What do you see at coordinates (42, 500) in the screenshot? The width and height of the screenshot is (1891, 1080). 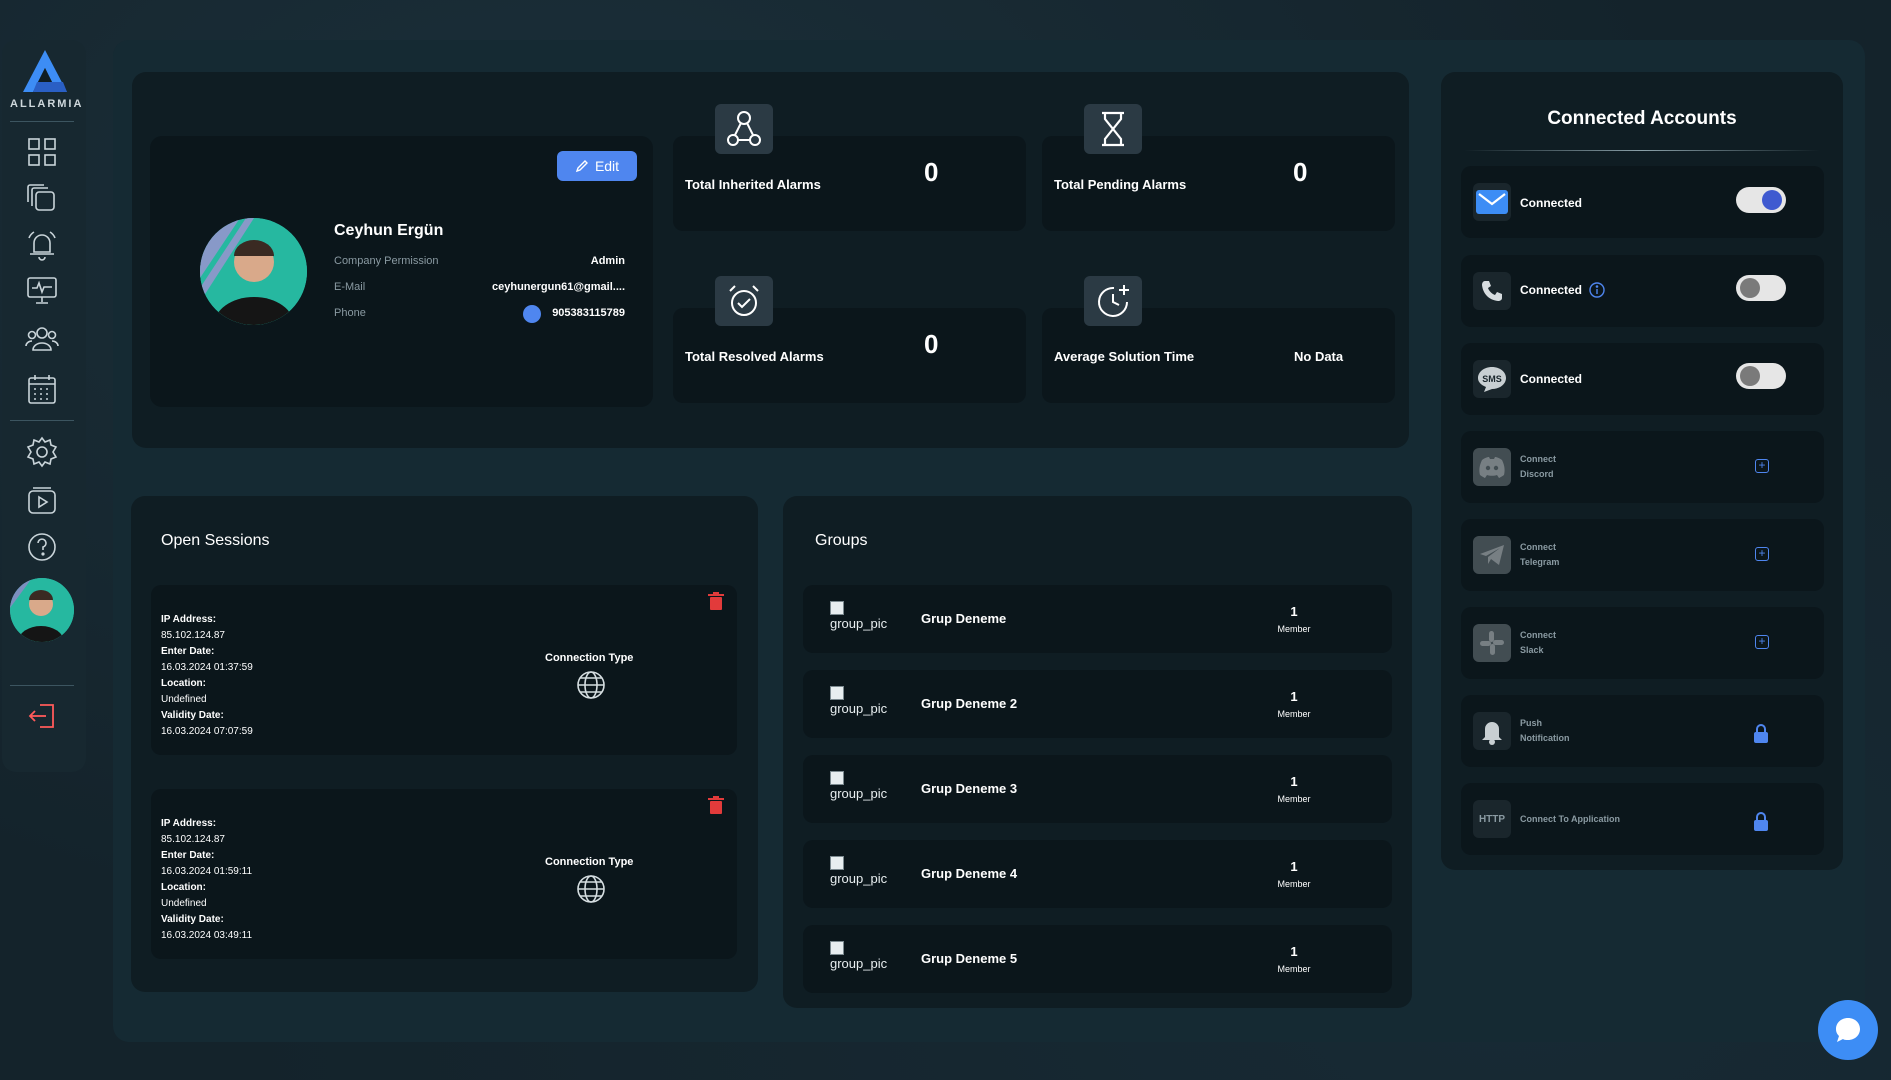 I see `sidebar-item-media` at bounding box center [42, 500].